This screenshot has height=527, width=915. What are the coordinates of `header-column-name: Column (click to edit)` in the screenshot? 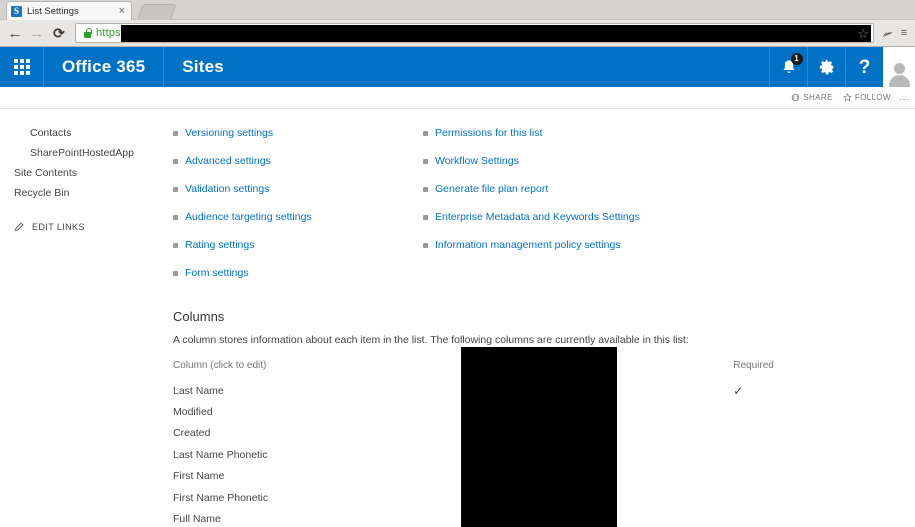 It's located at (220, 365).